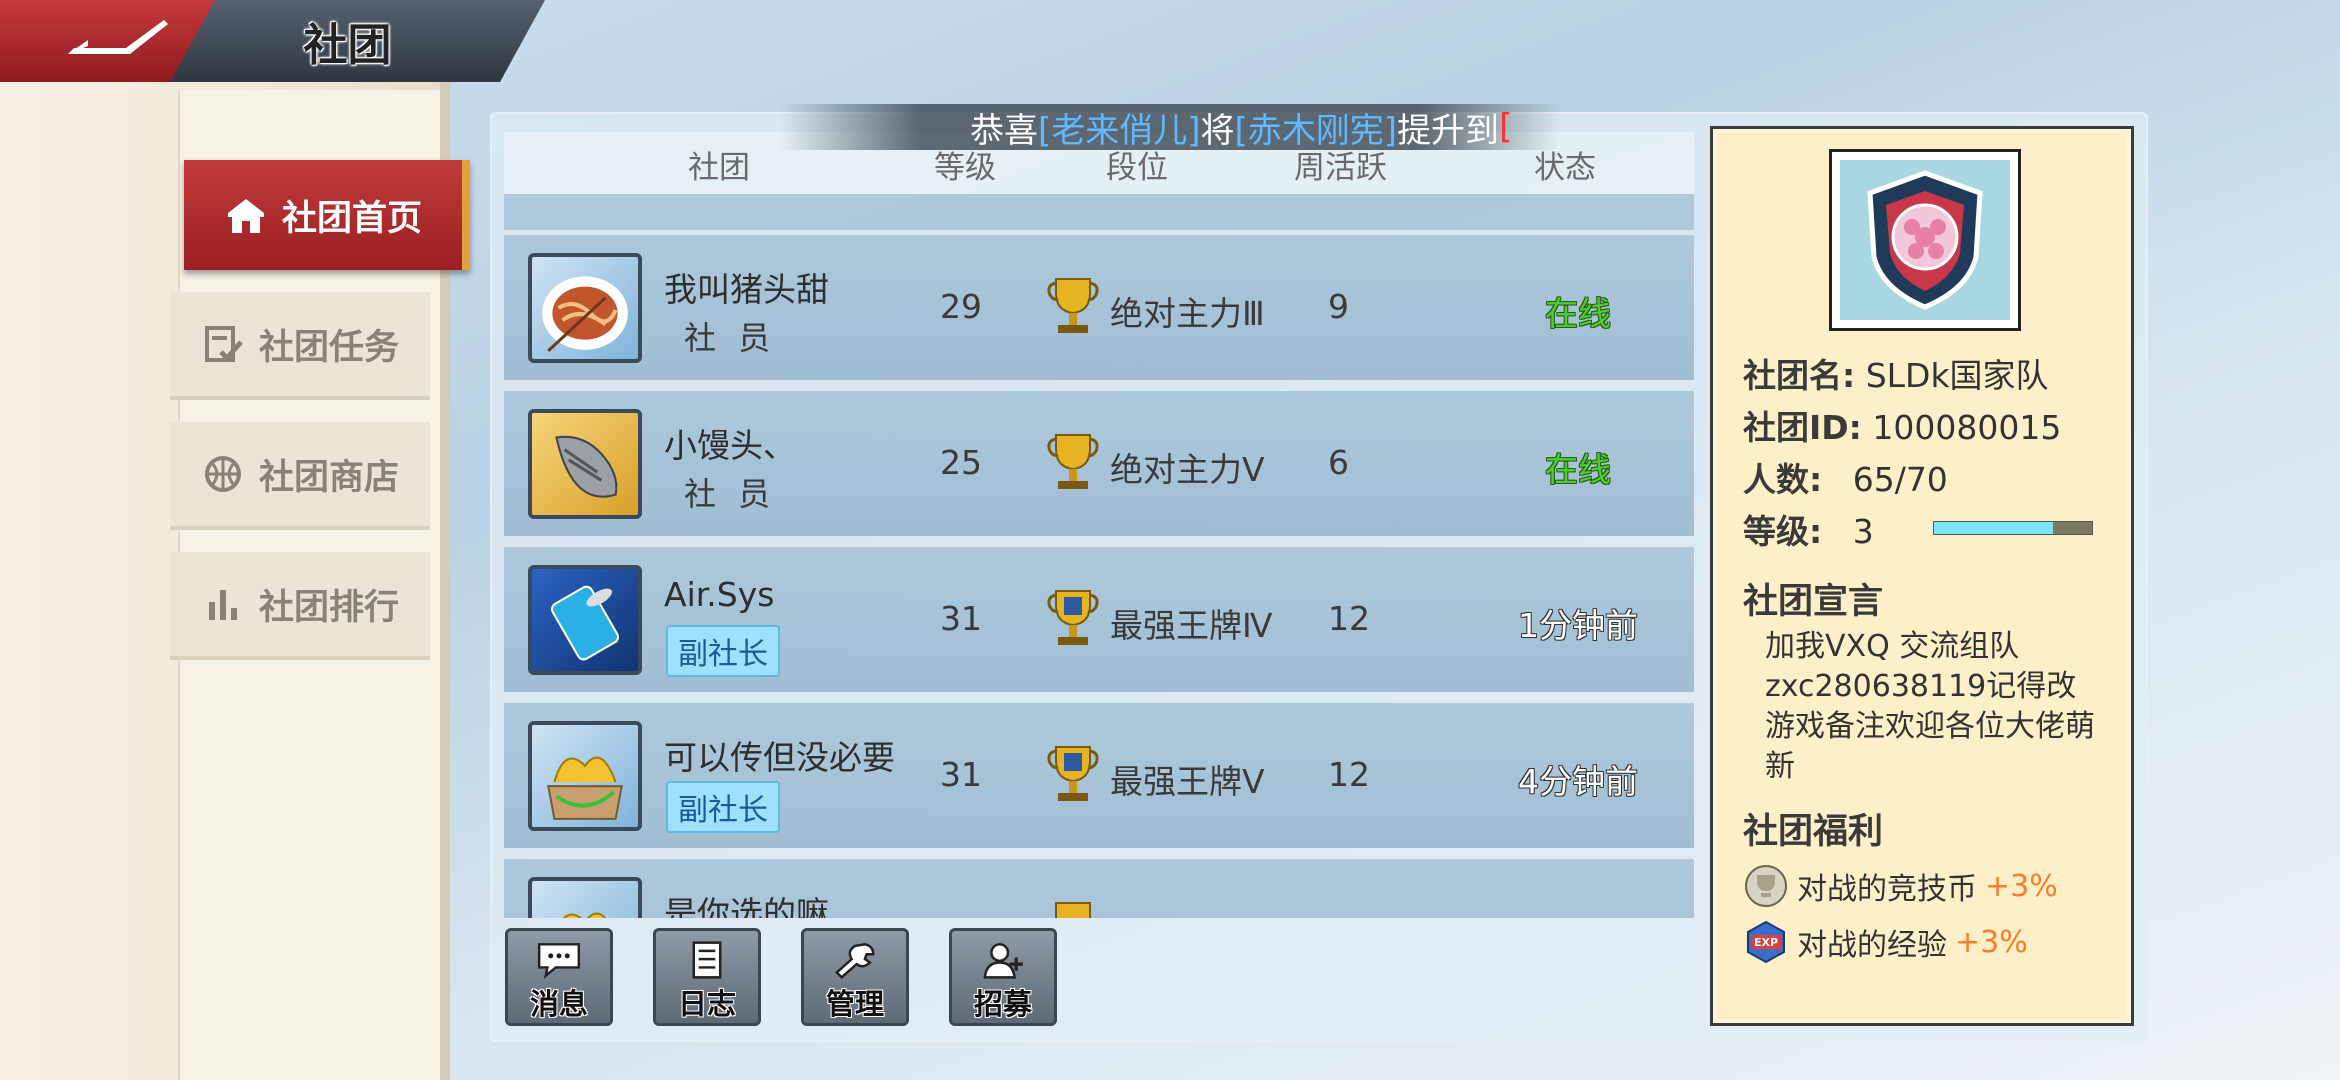 The width and height of the screenshot is (2340, 1080). Describe the element at coordinates (781, 983) in the screenshot. I see `bottom-toolbar: 消息 日志 管理 招募` at that location.